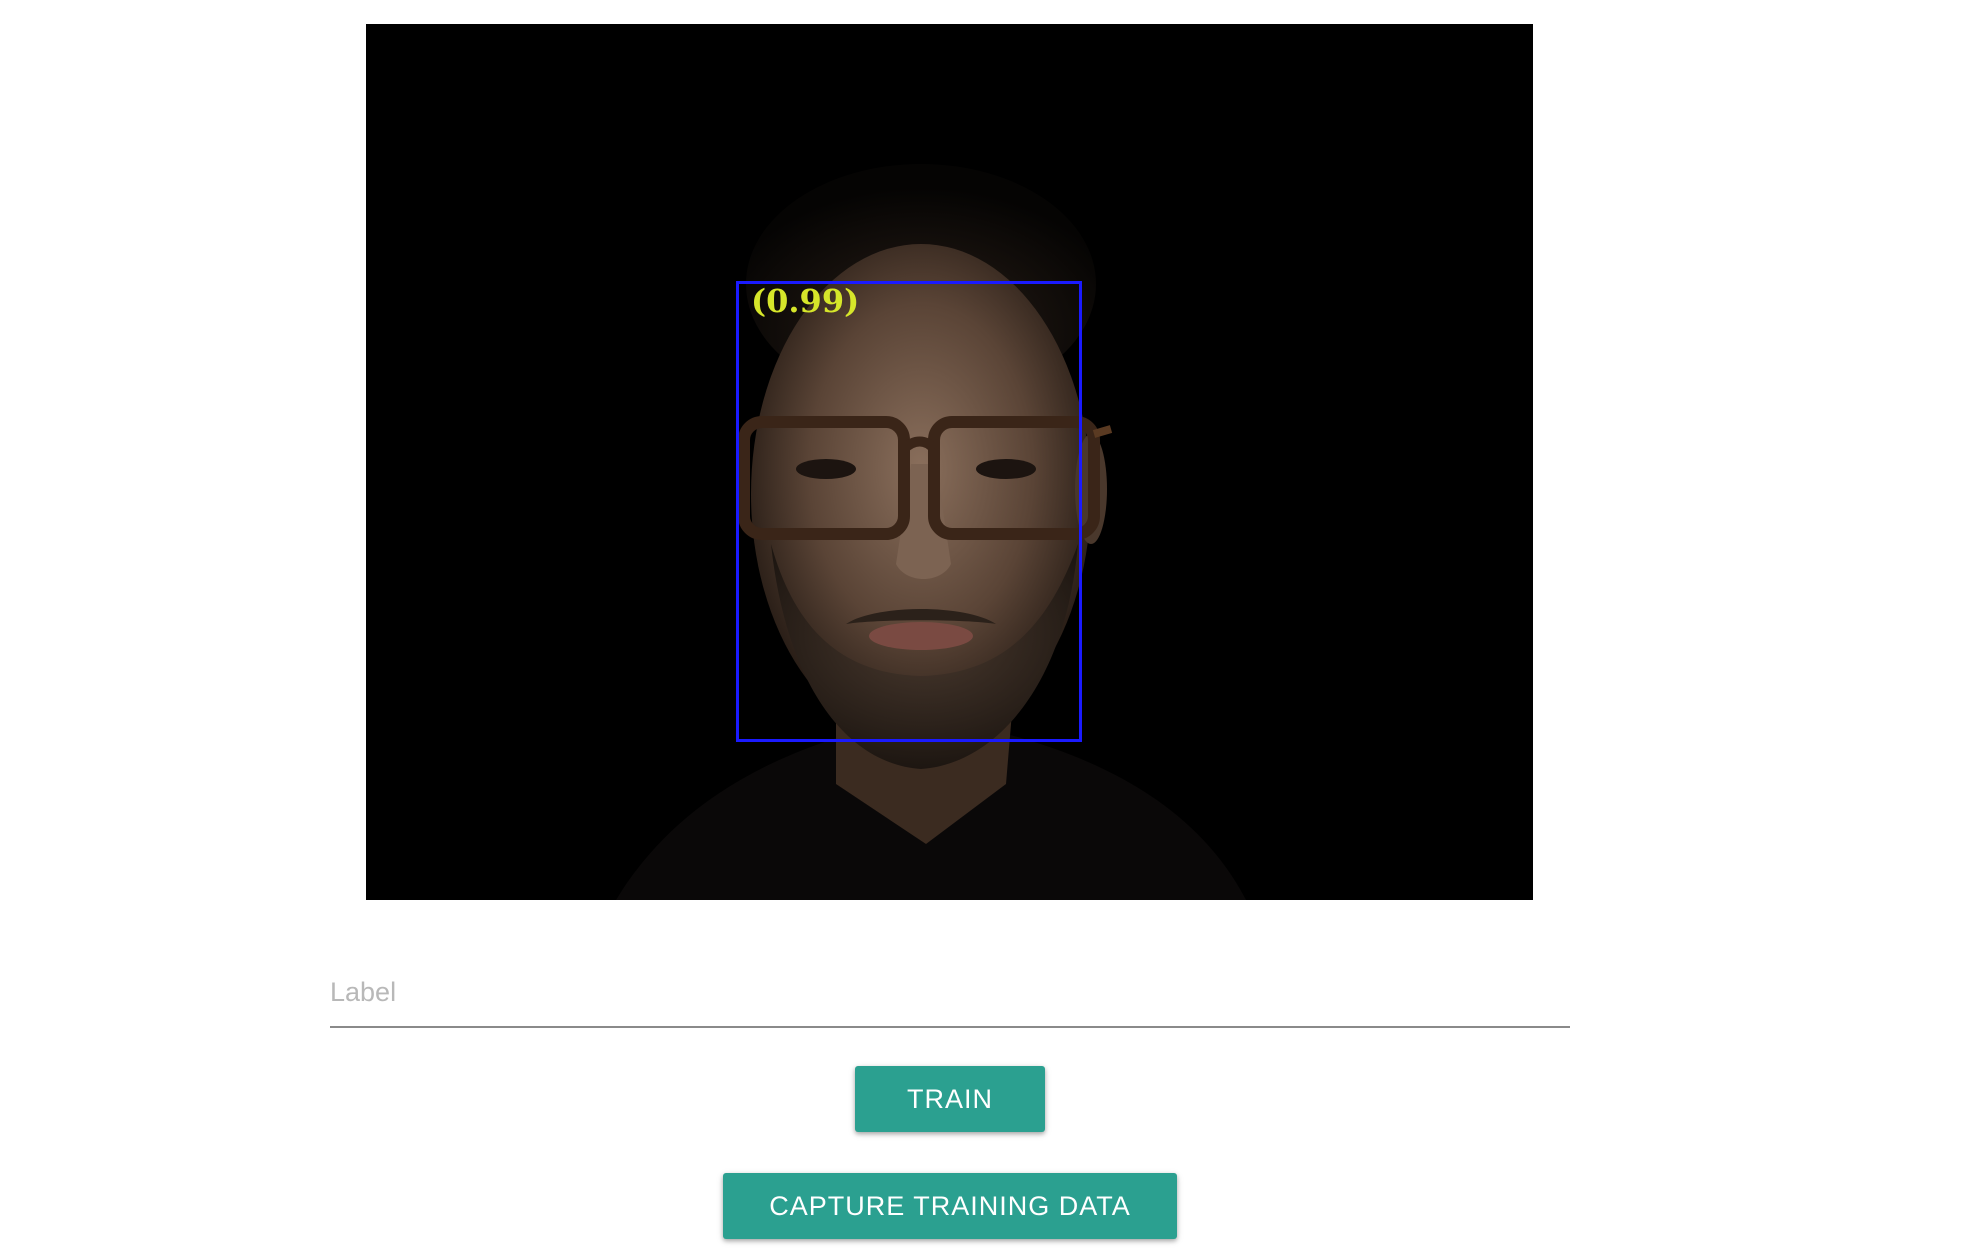 The image size is (1972, 1260). I want to click on train-button: TRAIN, so click(950, 1099).